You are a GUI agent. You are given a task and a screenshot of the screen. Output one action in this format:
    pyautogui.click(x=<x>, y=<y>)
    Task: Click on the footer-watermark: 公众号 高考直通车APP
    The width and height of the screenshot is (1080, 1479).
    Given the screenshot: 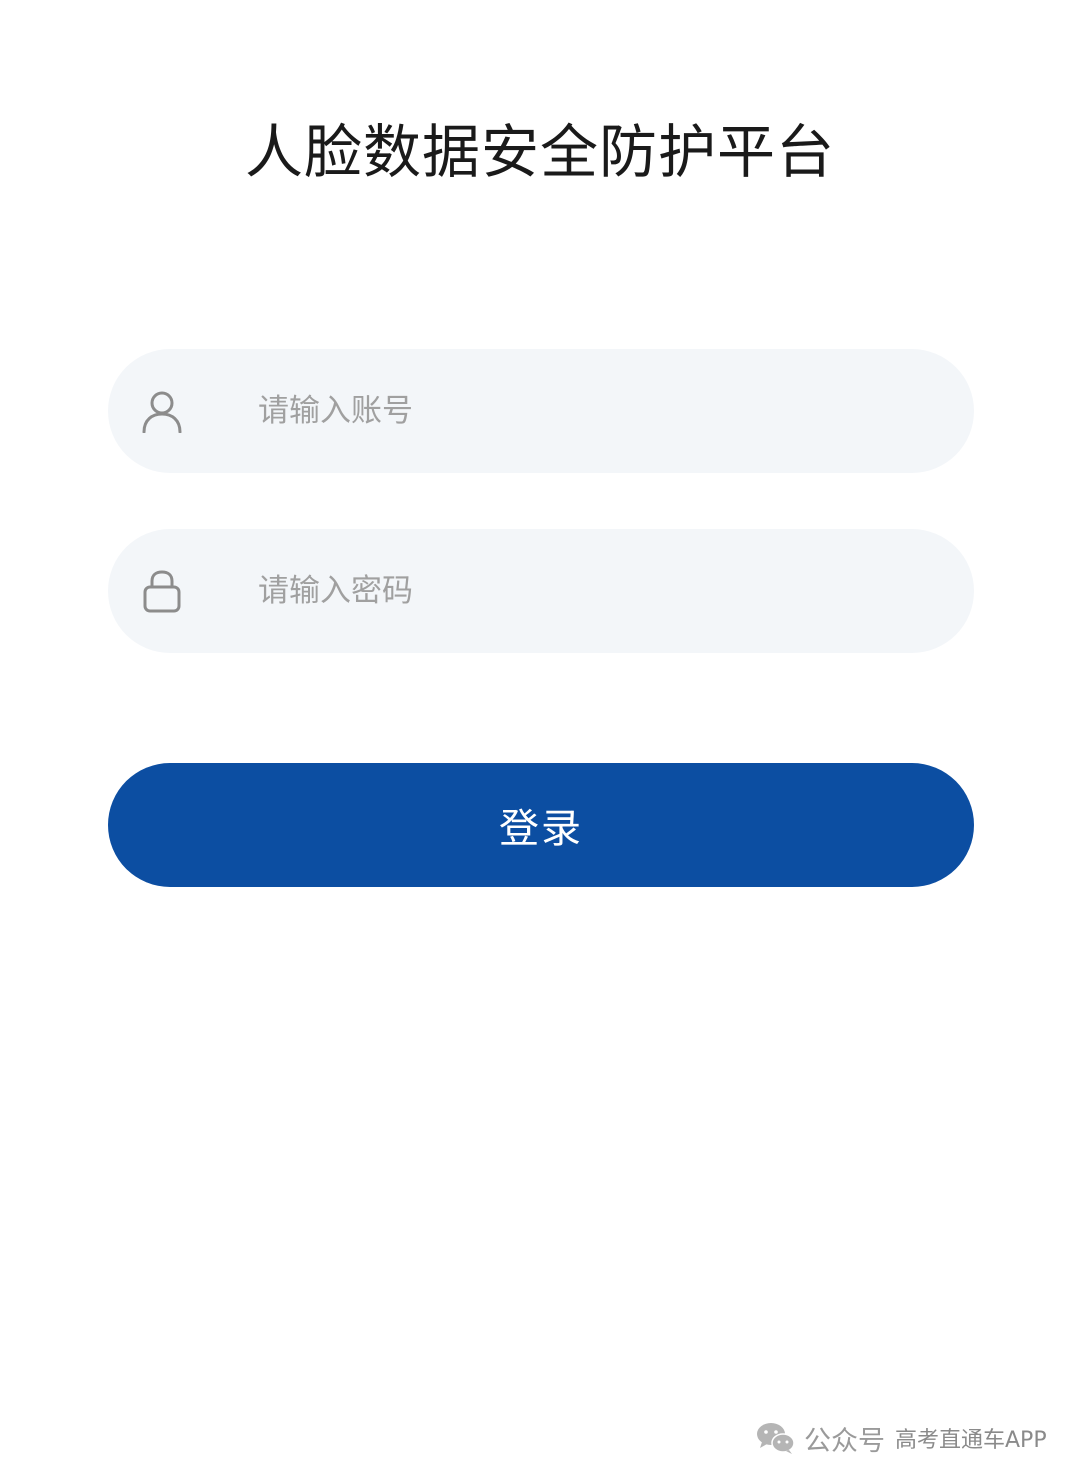 What is the action you would take?
    pyautogui.click(x=901, y=1438)
    